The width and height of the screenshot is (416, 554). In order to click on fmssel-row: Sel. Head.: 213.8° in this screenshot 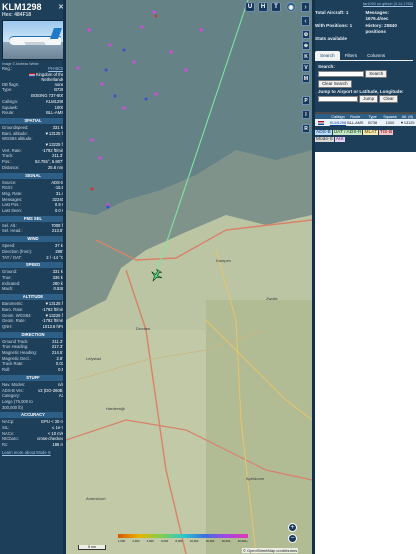, I will do `click(33, 231)`.